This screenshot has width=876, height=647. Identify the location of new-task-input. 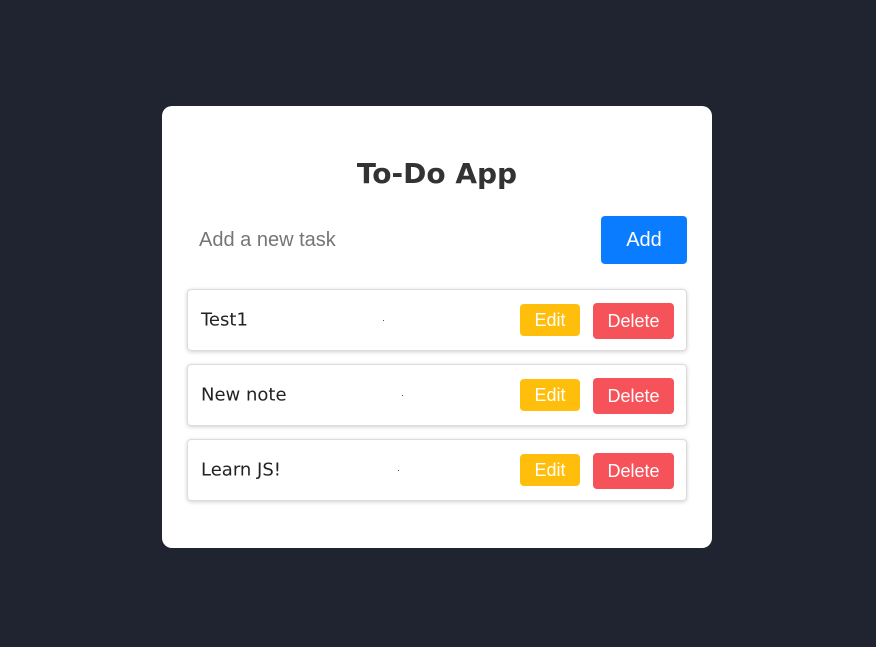
(389, 240).